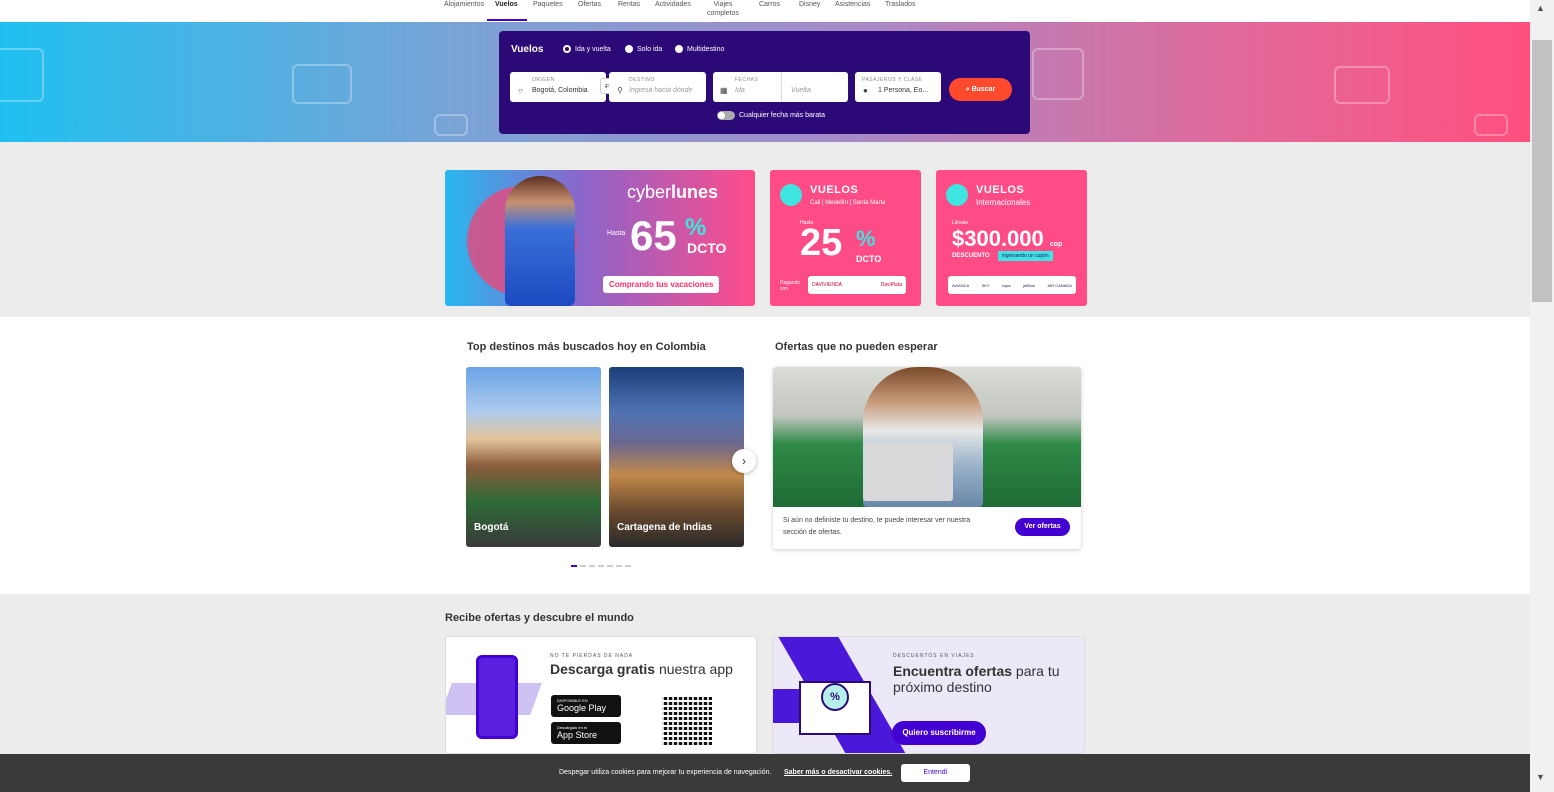  Describe the element at coordinates (935, 773) in the screenshot. I see `cookie-accept-button: Entendí` at that location.